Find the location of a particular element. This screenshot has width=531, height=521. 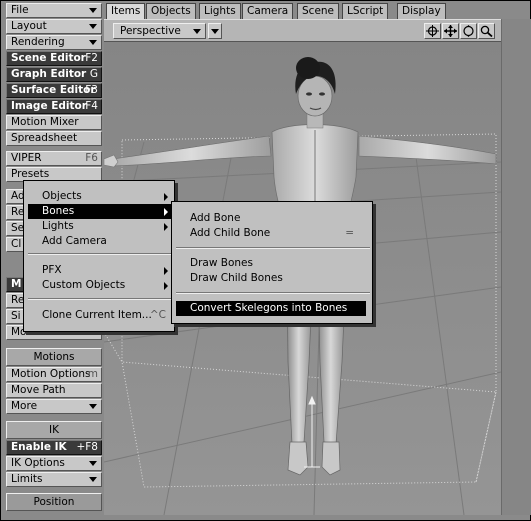

scene-editor-button: Scene Editor F2 is located at coordinates (54, 58).